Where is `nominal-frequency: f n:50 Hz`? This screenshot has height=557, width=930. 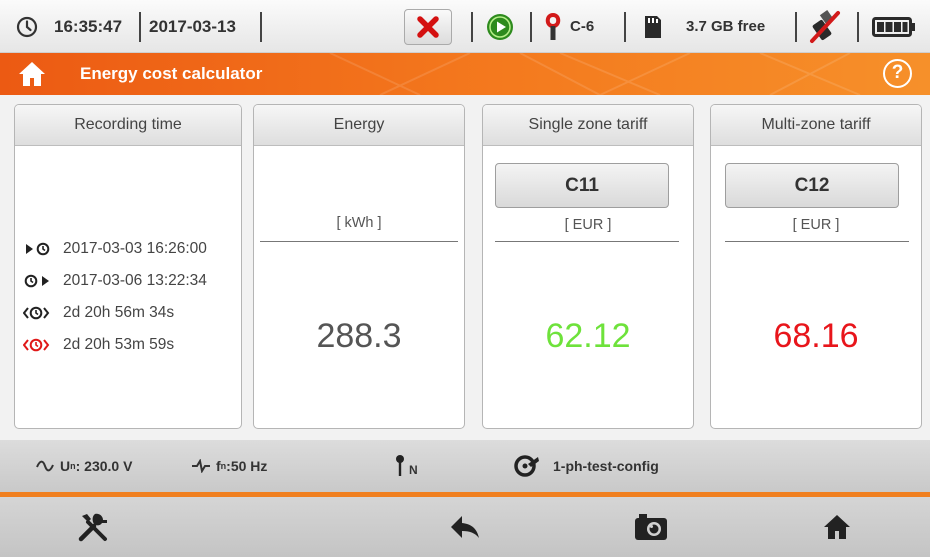 nominal-frequency: f n:50 Hz is located at coordinates (229, 466).